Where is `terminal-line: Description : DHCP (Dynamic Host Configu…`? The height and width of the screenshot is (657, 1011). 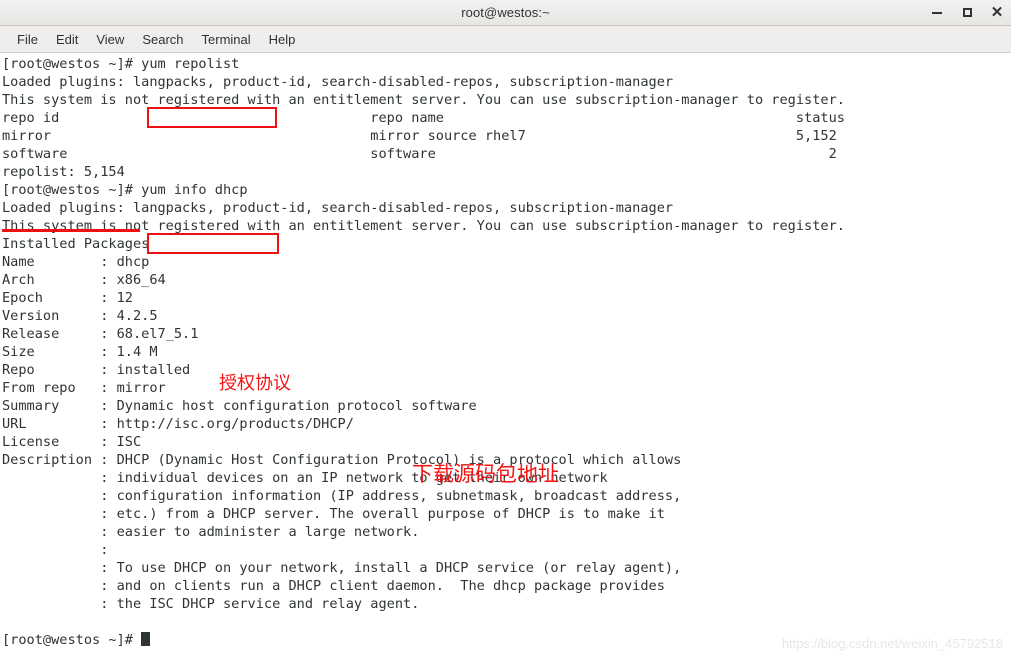
terminal-line: Description : DHCP (Dynamic Host Configu… is located at coordinates (342, 460).